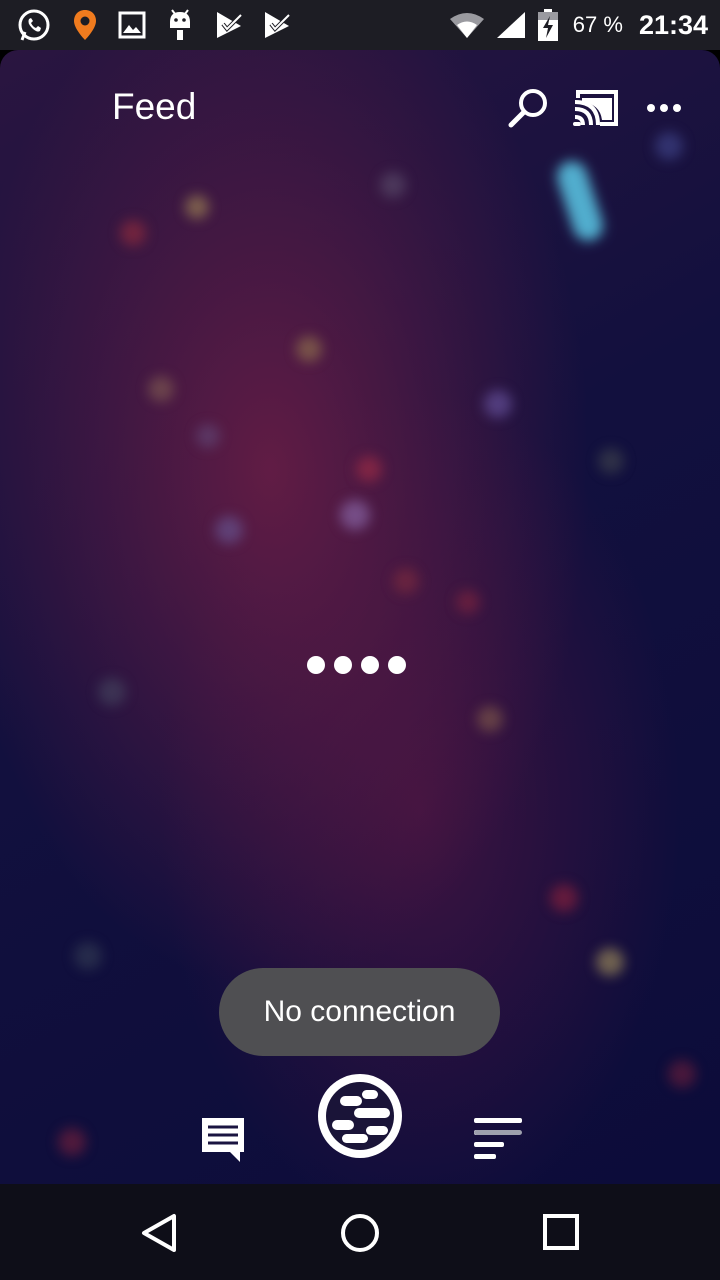 The height and width of the screenshot is (1280, 720). Describe the element at coordinates (132, 25) in the screenshot. I see `gallery-icon` at that location.